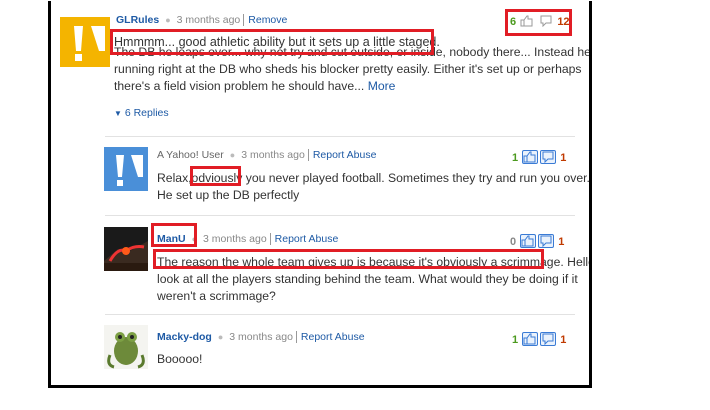 The height and width of the screenshot is (410, 710). What do you see at coordinates (146, 113) in the screenshot?
I see `replies-count: 6 Replies` at bounding box center [146, 113].